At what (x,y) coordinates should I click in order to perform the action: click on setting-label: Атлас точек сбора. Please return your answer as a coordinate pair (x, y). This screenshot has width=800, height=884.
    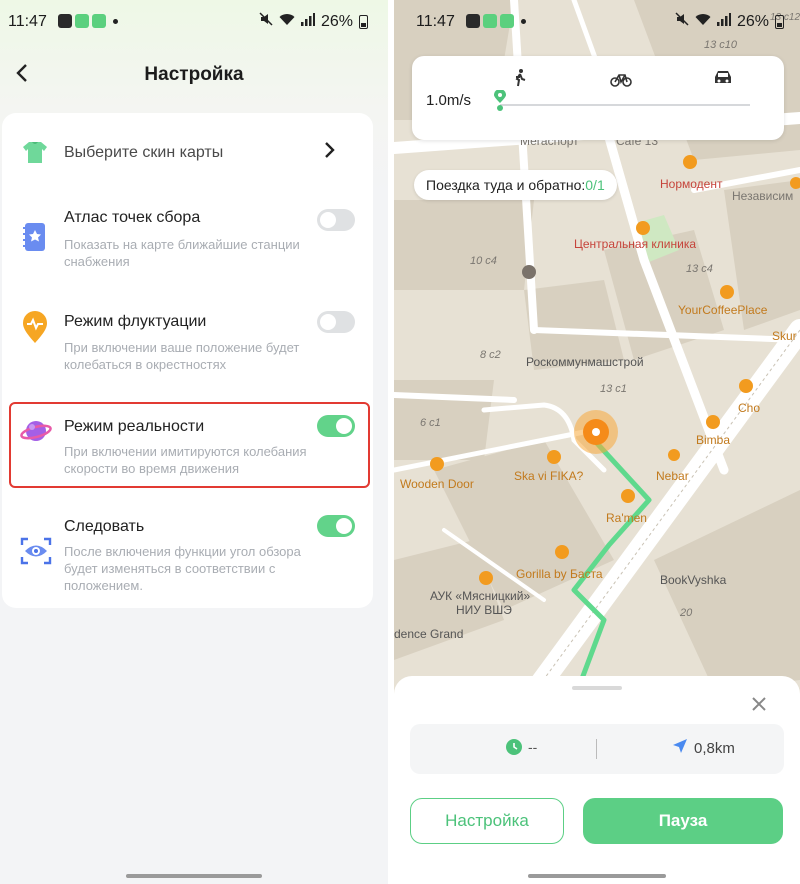
    Looking at the image, I should click on (132, 217).